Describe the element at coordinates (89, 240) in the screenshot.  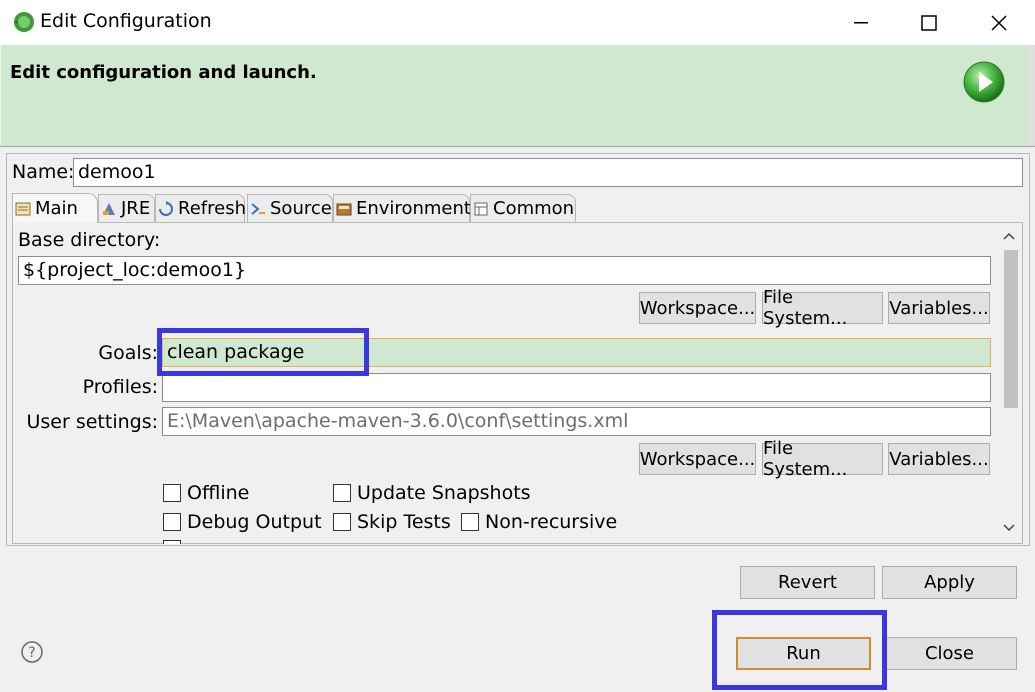
I see `base-directory-label: Base directory:` at that location.